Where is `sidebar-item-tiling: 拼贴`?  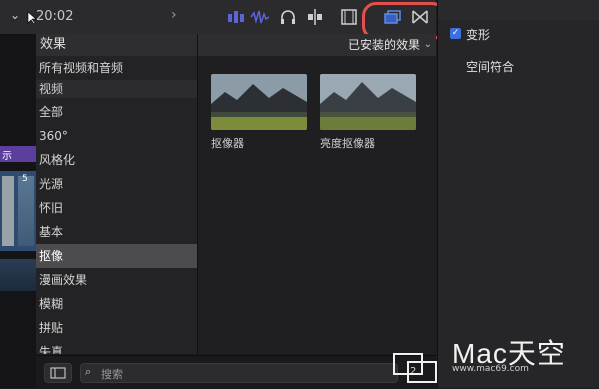
sidebar-item-tiling: 拼贴 is located at coordinates (116, 328).